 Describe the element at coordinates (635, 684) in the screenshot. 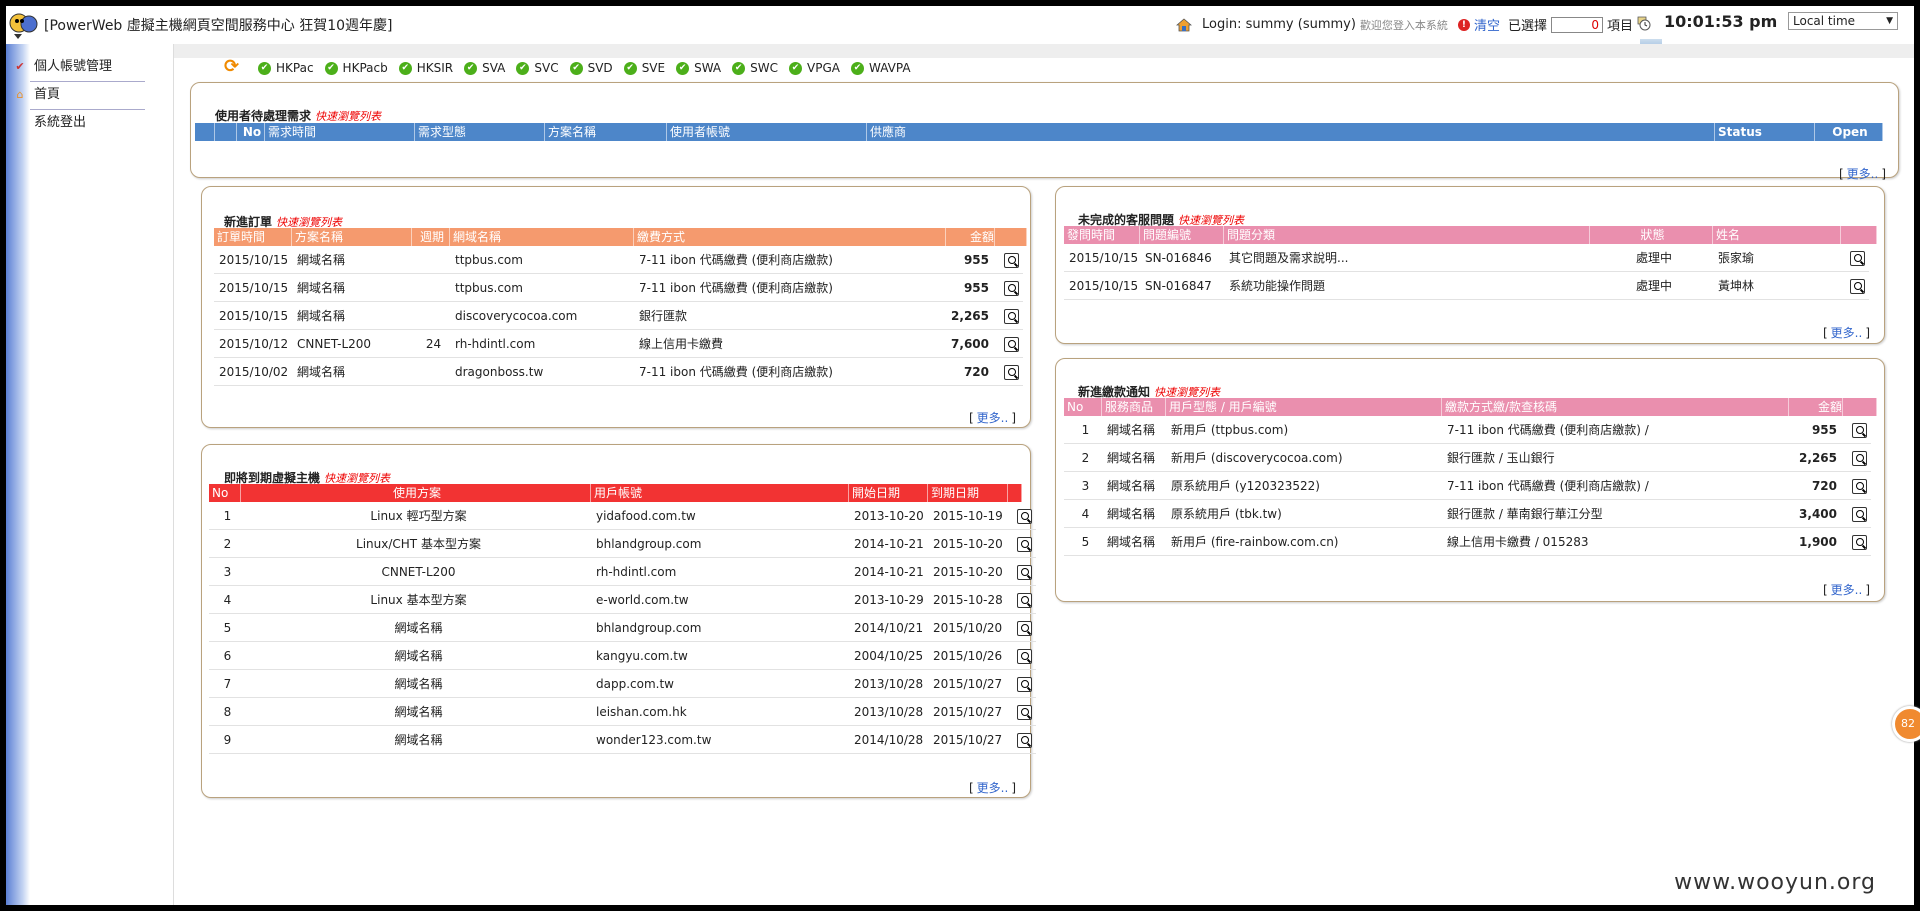

I see `table-cell: dapp.com.tw` at that location.